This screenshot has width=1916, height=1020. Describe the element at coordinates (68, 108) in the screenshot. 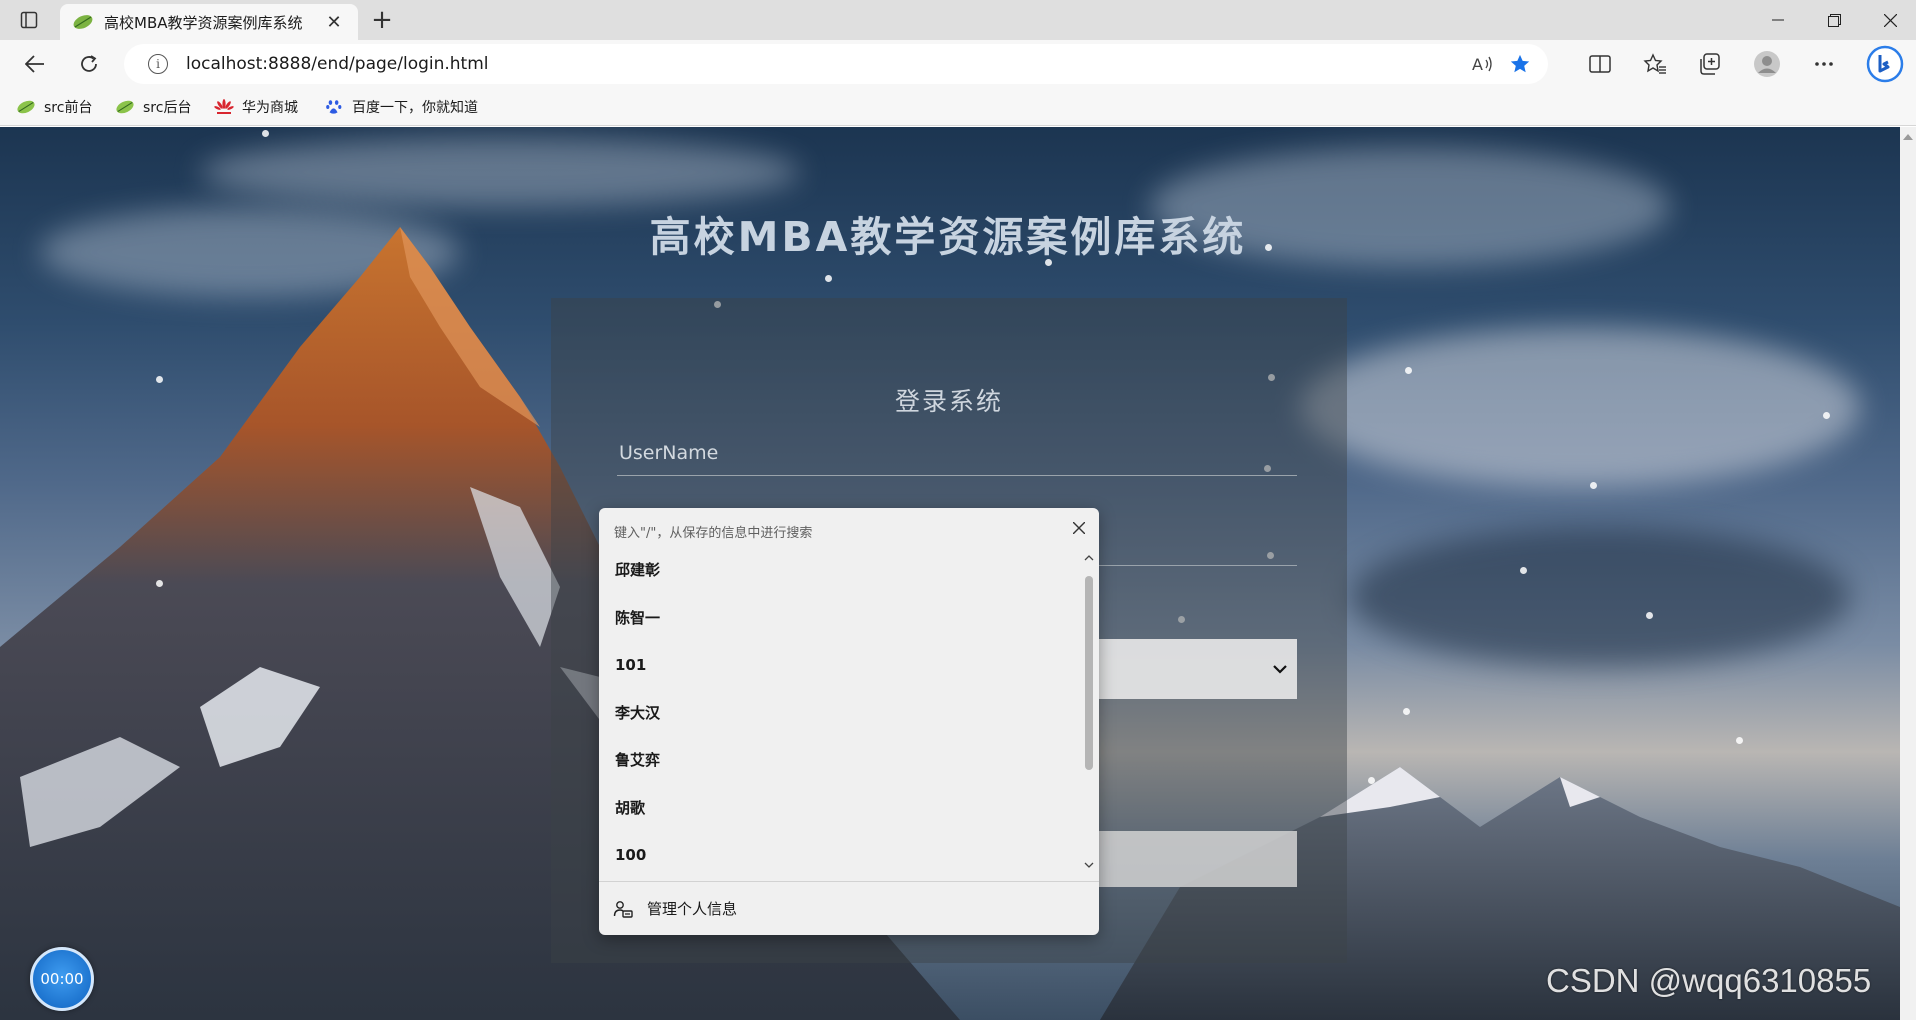

I see `bookmark-label: src前台` at that location.